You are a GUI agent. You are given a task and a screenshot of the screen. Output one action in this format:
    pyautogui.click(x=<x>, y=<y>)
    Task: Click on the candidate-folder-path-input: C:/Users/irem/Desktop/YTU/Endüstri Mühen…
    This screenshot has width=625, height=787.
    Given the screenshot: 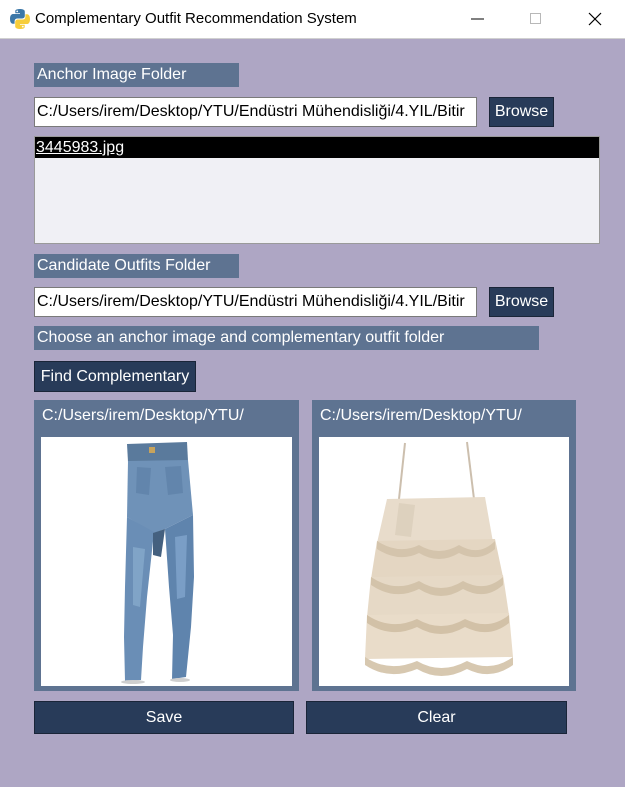 What is the action you would take?
    pyautogui.click(x=255, y=302)
    